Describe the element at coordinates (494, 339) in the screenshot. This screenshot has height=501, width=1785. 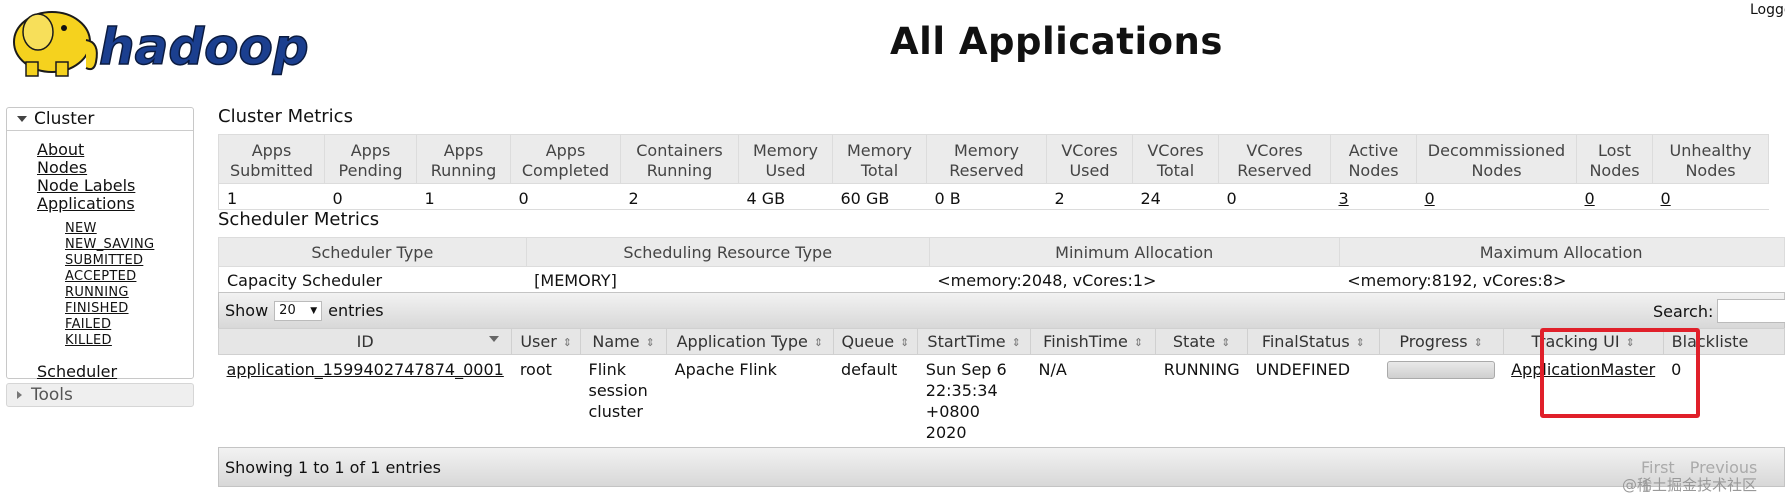
I see `sort-desc-icon` at that location.